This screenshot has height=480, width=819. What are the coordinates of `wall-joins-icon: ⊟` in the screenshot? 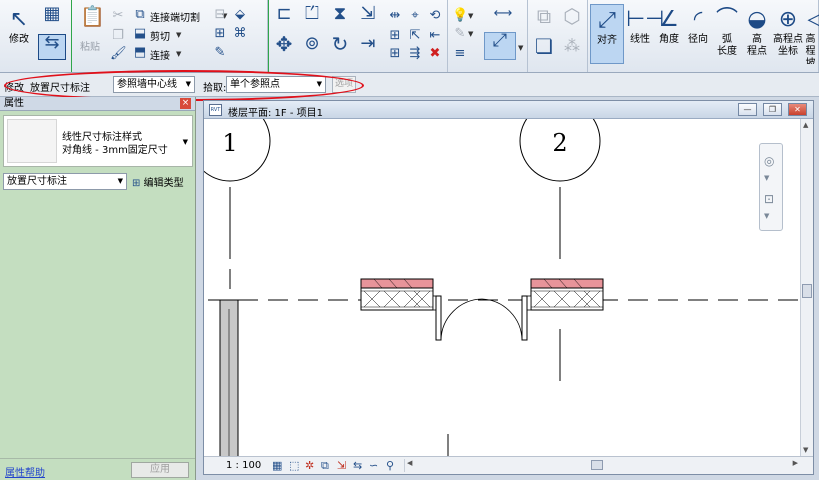 It's located at (220, 15).